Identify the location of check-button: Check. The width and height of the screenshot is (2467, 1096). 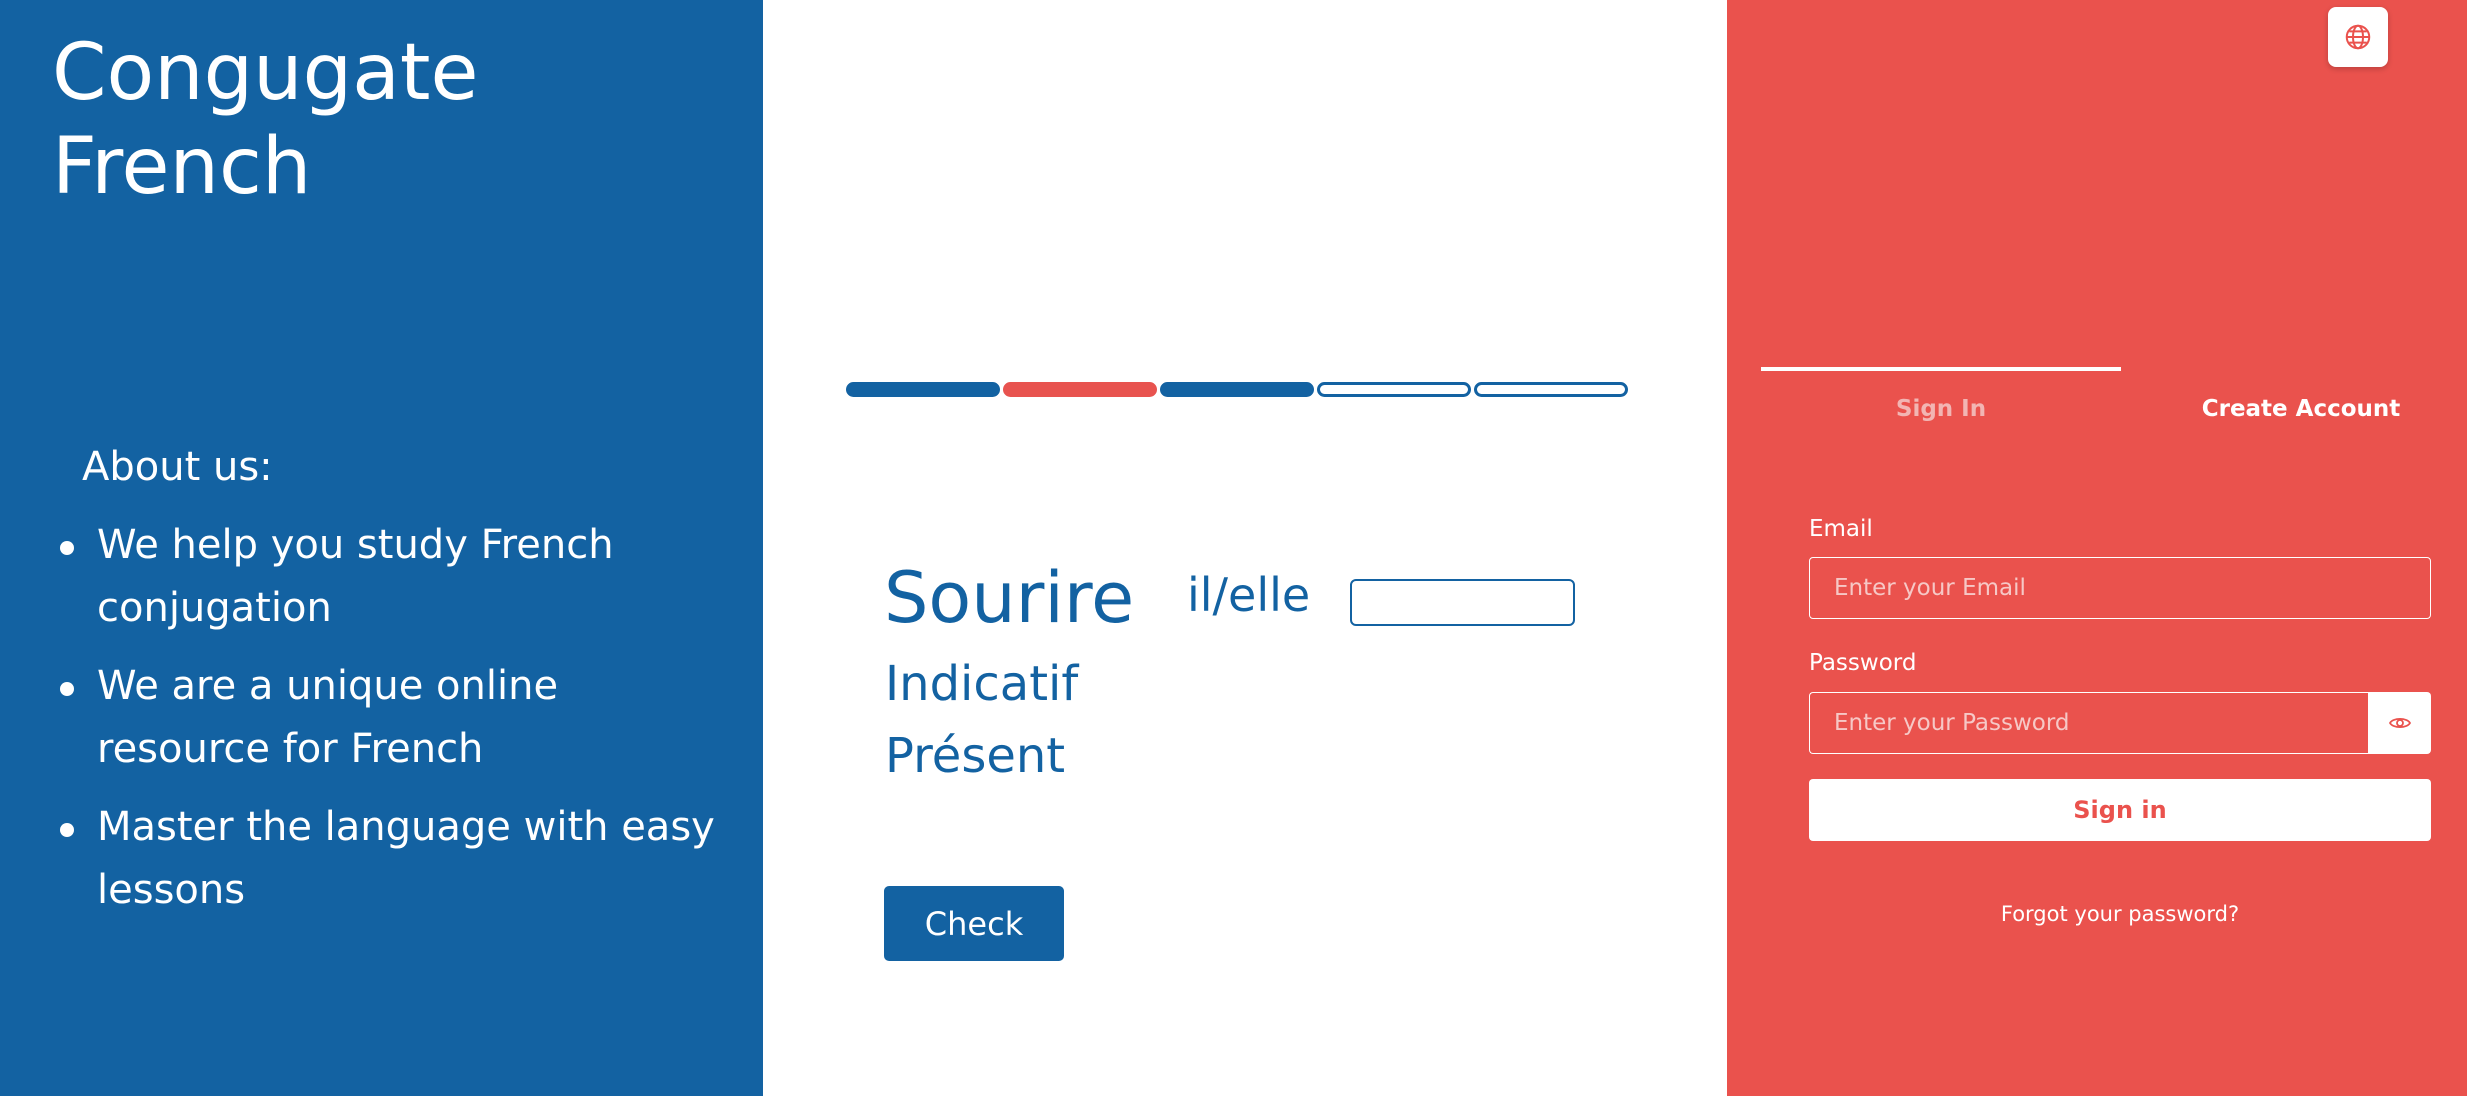
(974, 923).